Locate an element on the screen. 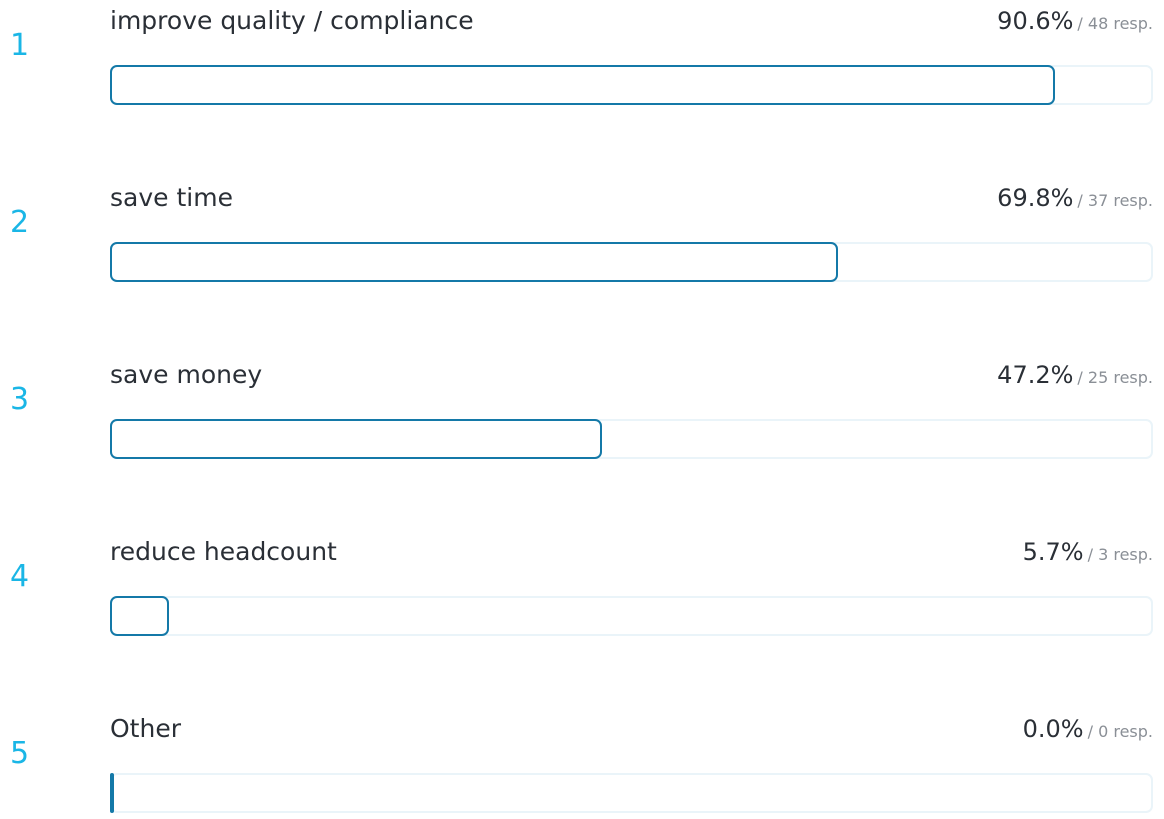 Image resolution: width=1164 pixels, height=819 pixels. bar-stats: 47.2%/ 25 resp. is located at coordinates (1075, 376).